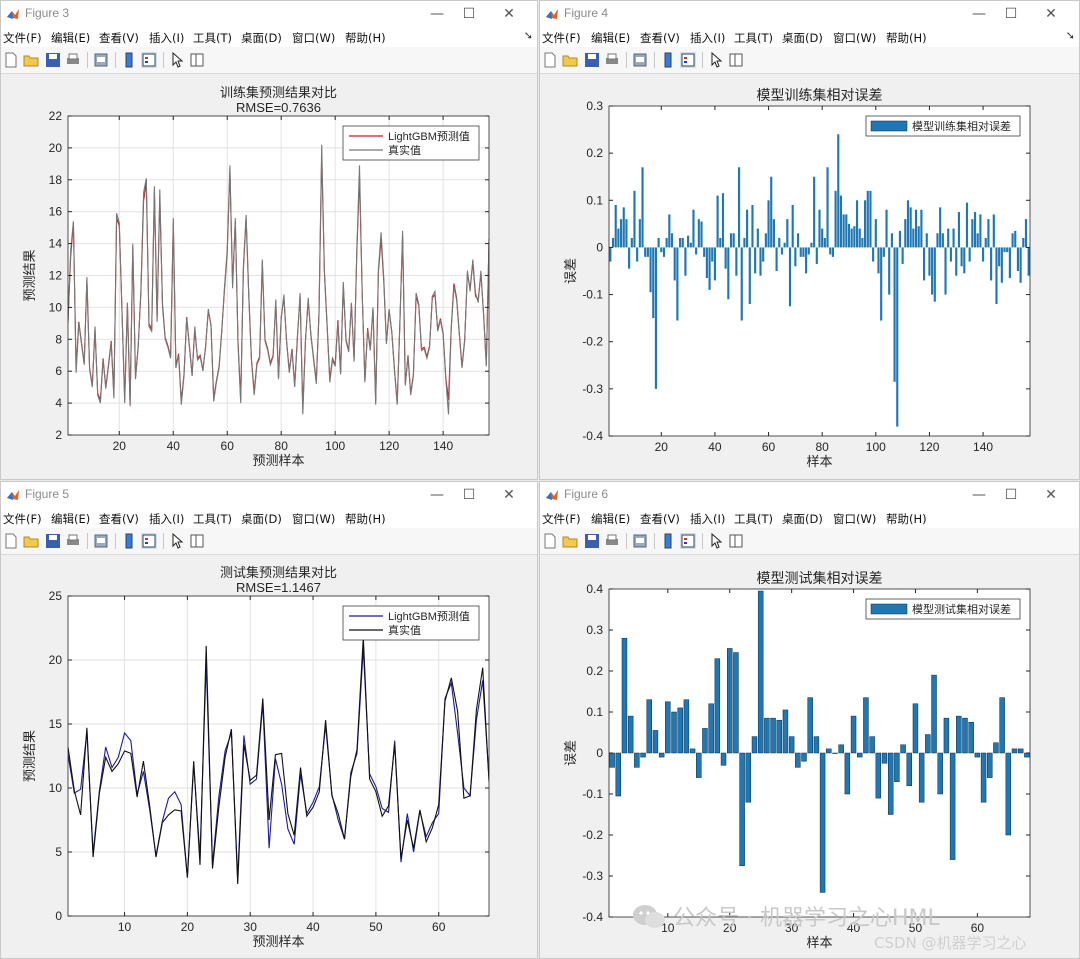  Describe the element at coordinates (120, 446) in the screenshot. I see `x-tick-label: 20` at that location.